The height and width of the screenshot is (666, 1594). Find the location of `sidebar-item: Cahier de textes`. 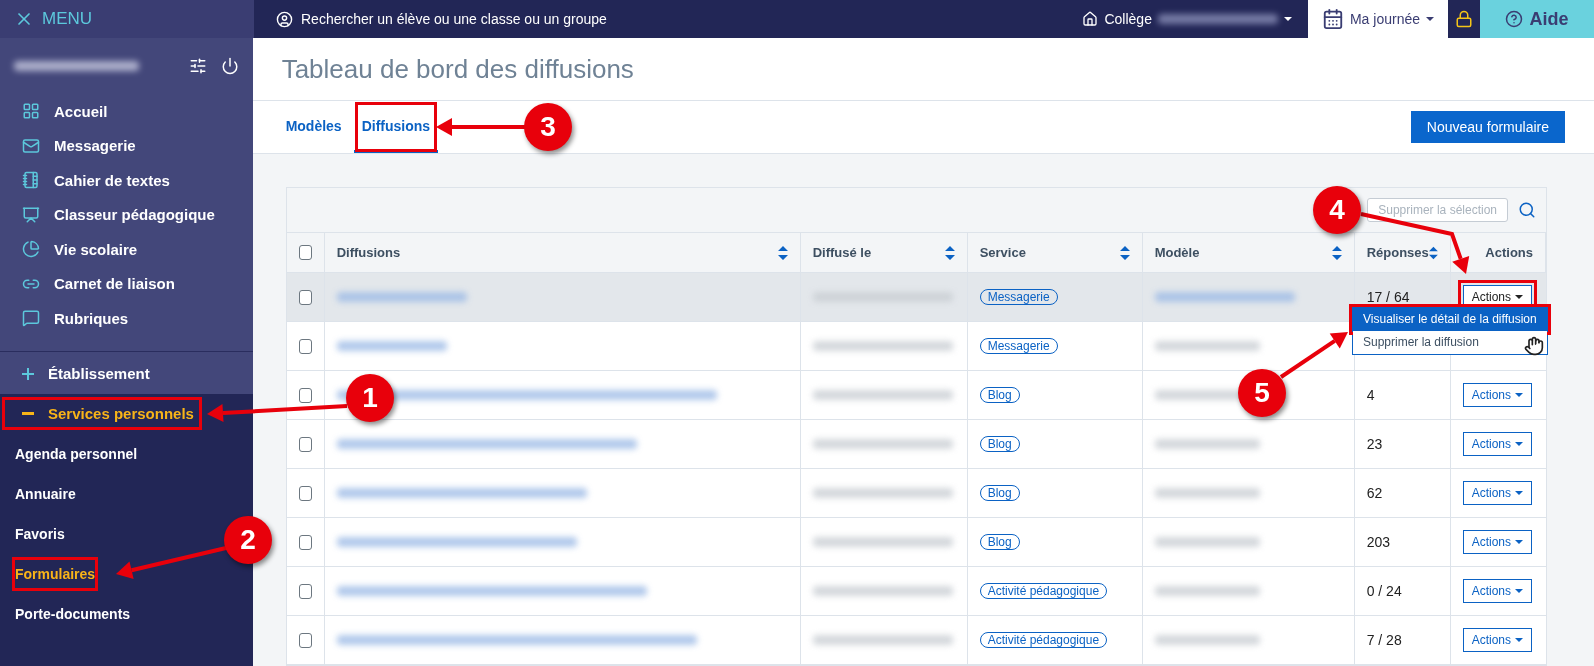

sidebar-item: Cahier de textes is located at coordinates (126, 180).